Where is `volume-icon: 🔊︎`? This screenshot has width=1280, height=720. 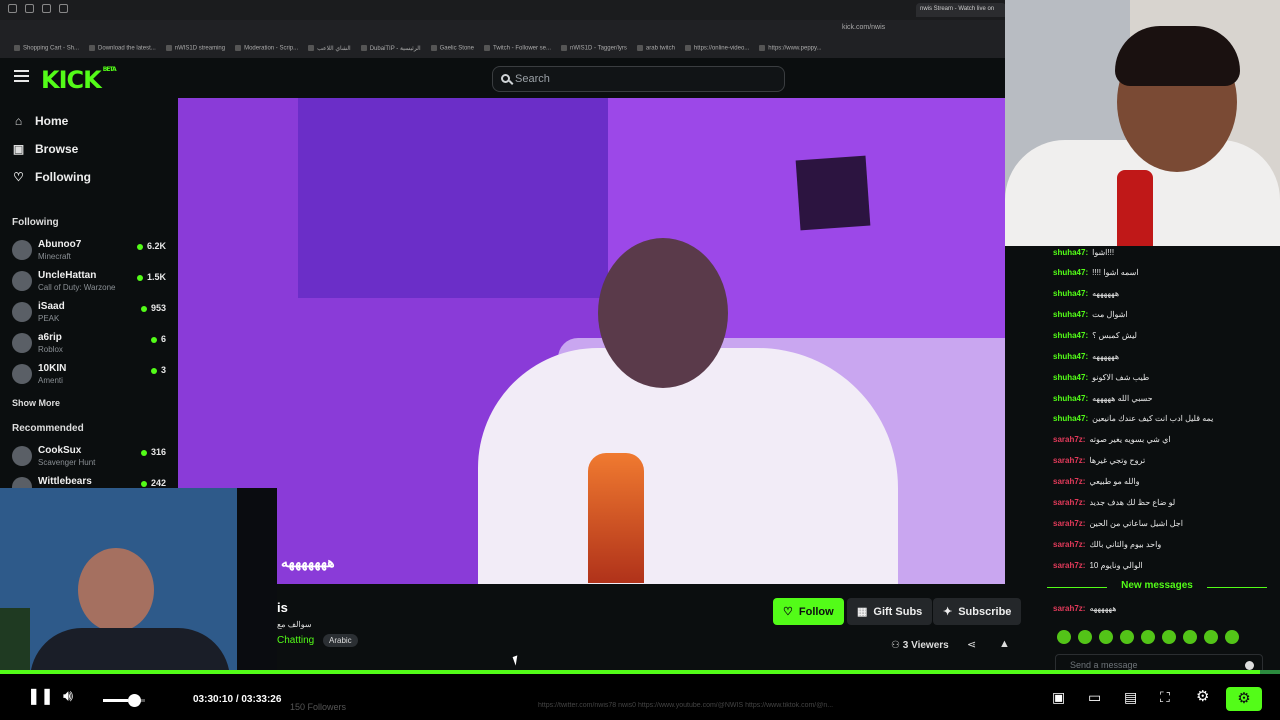 volume-icon: 🔊︎ is located at coordinates (68, 697).